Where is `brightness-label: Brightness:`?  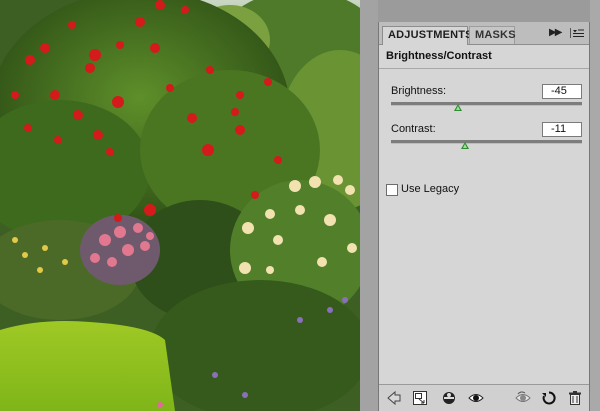
brightness-label: Brightness: is located at coordinates (419, 91).